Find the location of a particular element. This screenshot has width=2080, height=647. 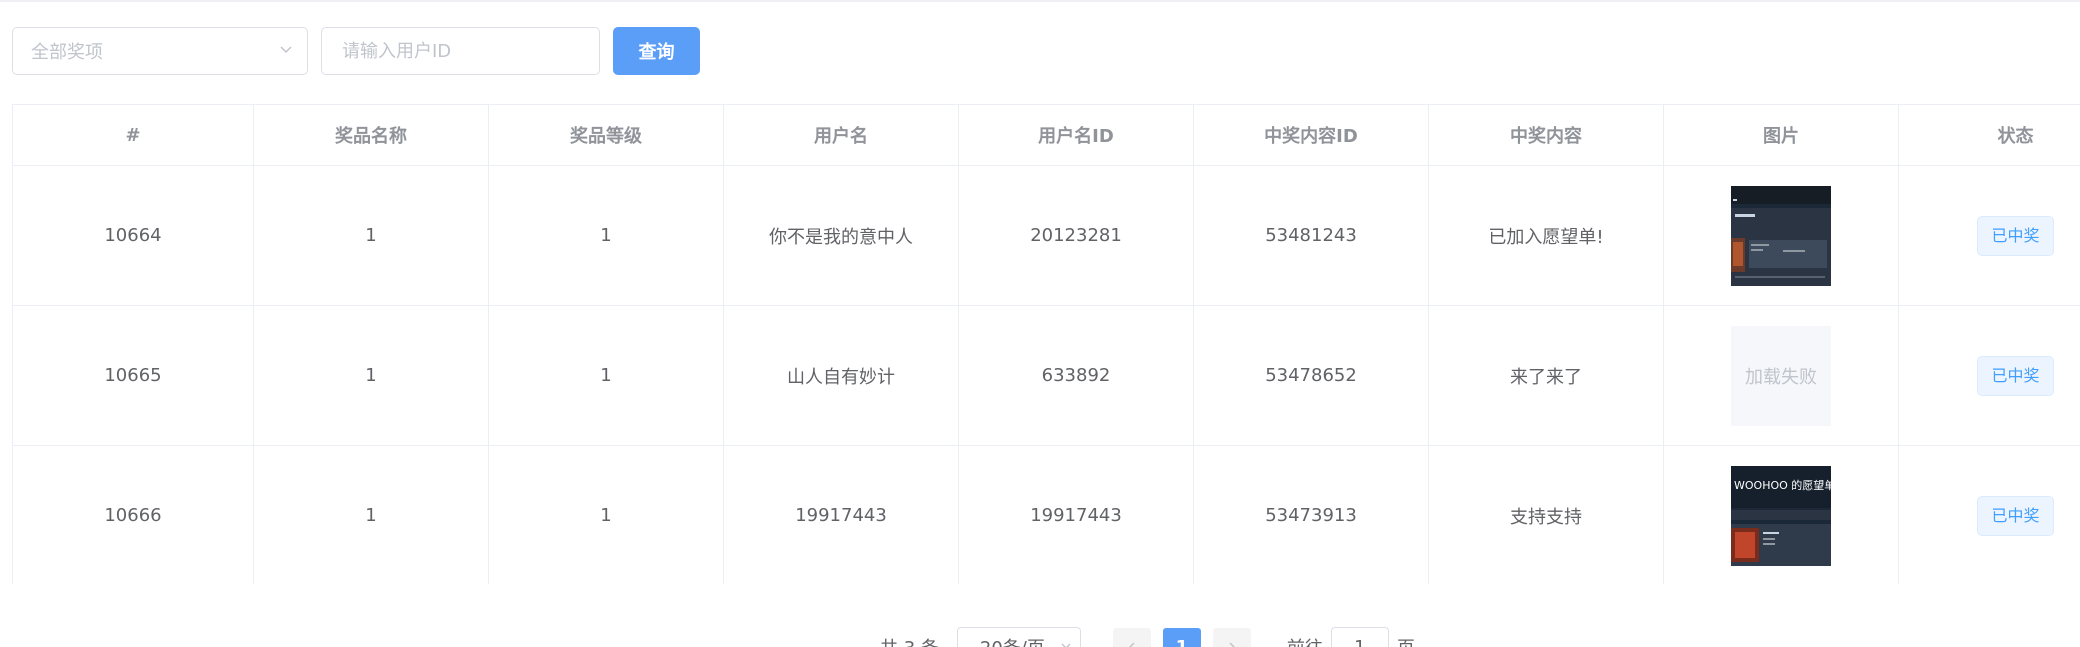

cell-content: 来了来了 is located at coordinates (1546, 375).